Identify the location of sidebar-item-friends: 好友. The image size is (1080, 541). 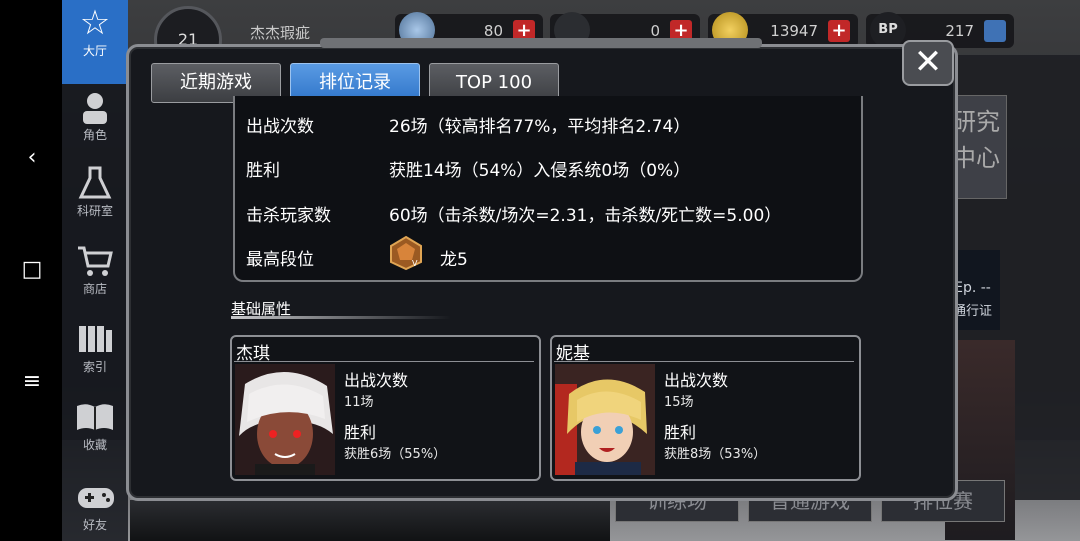
(95, 506).